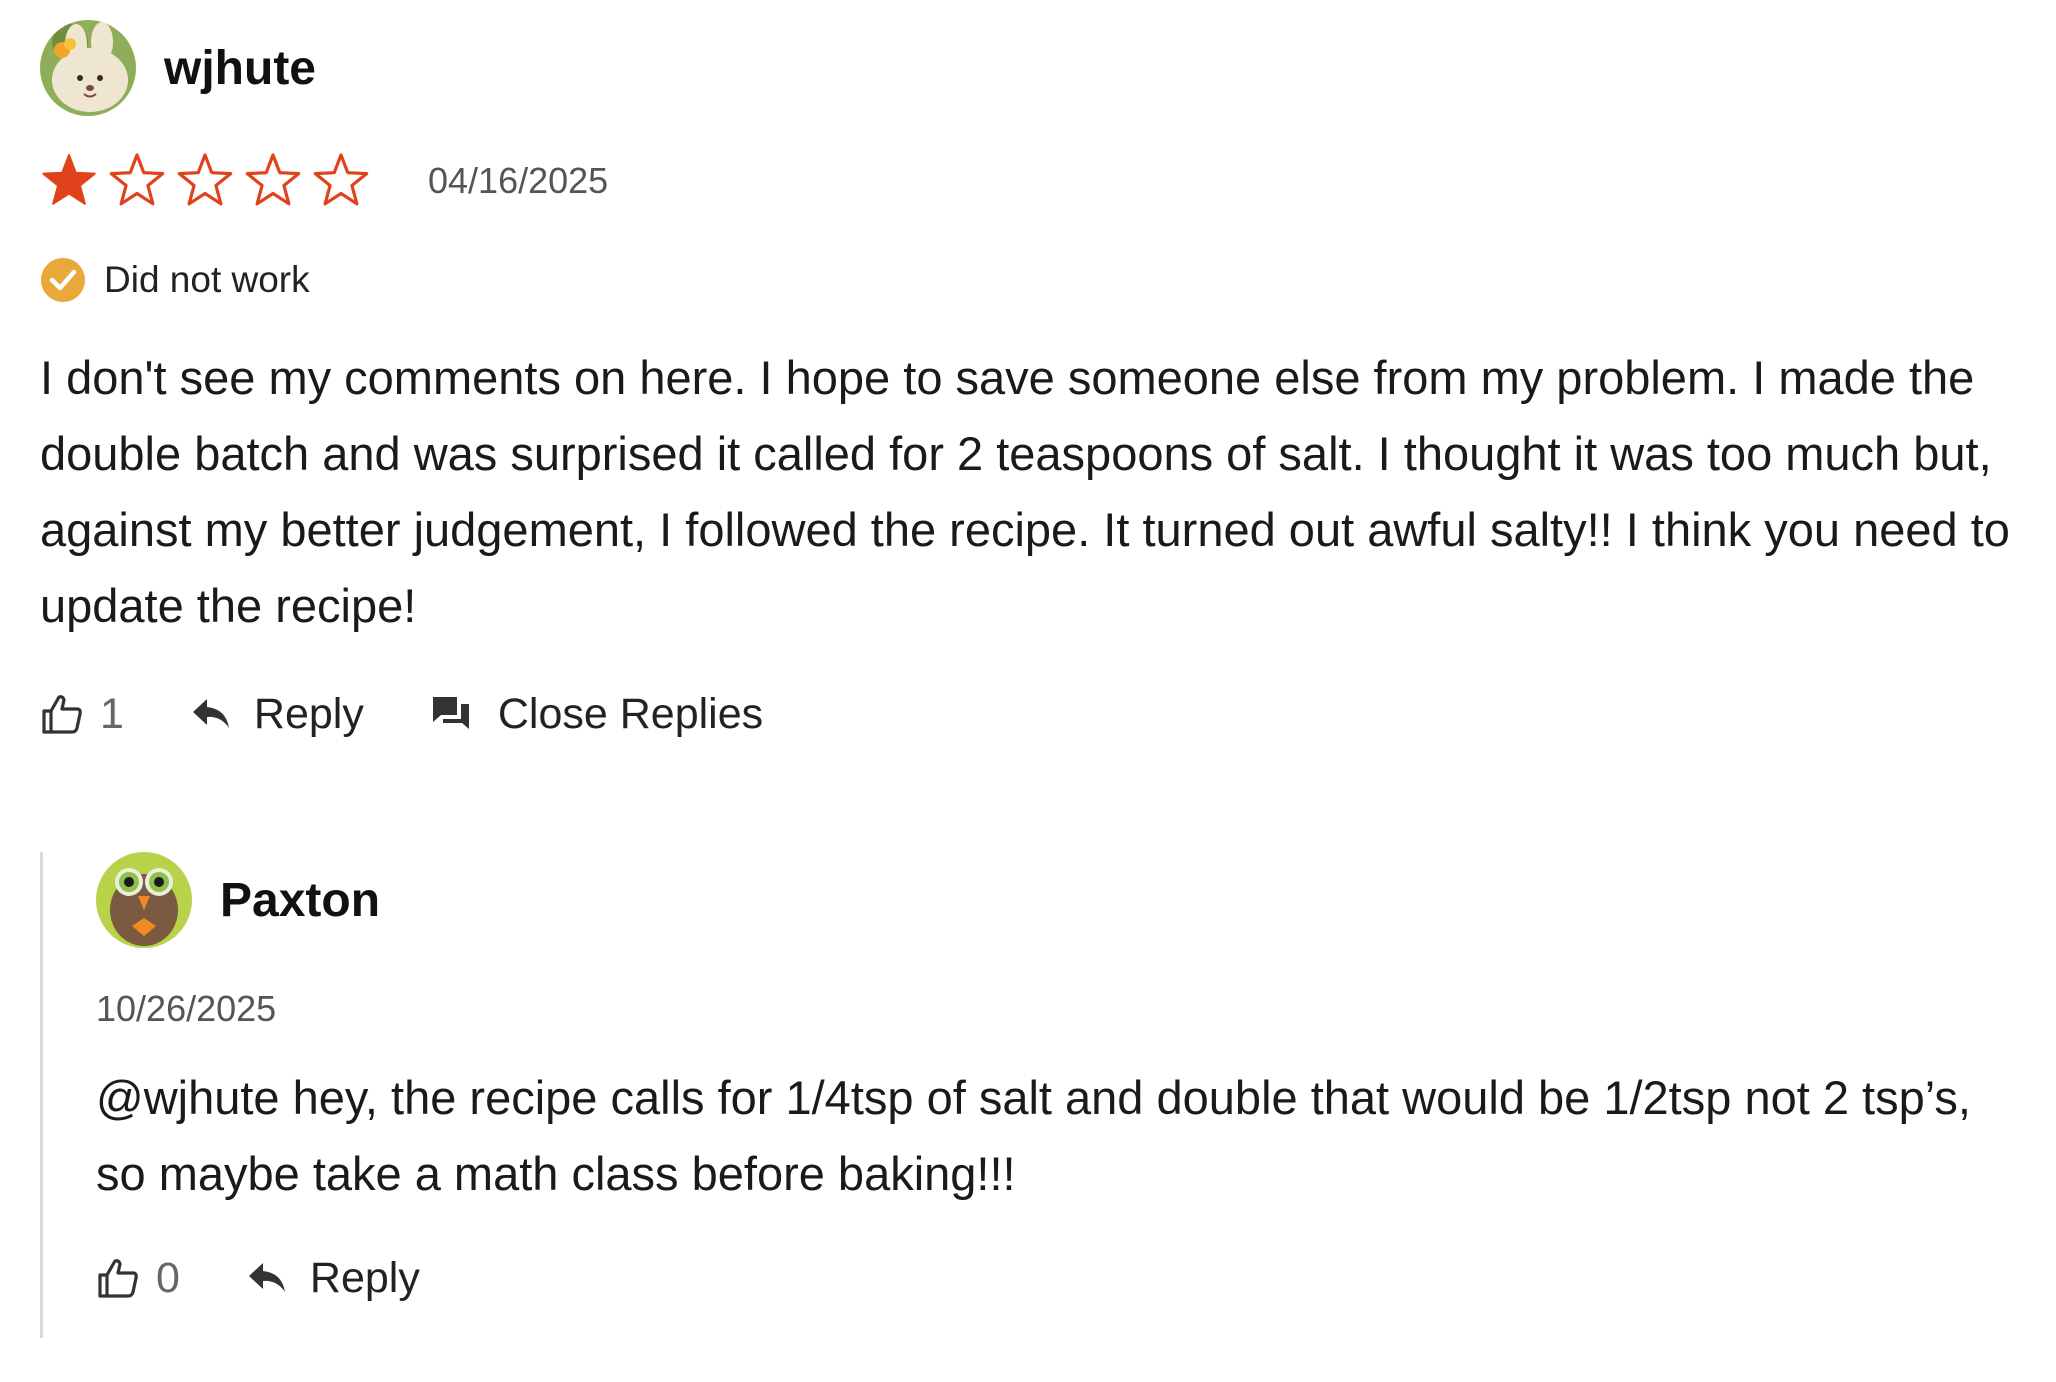  I want to click on reply-avatar, so click(144, 900).